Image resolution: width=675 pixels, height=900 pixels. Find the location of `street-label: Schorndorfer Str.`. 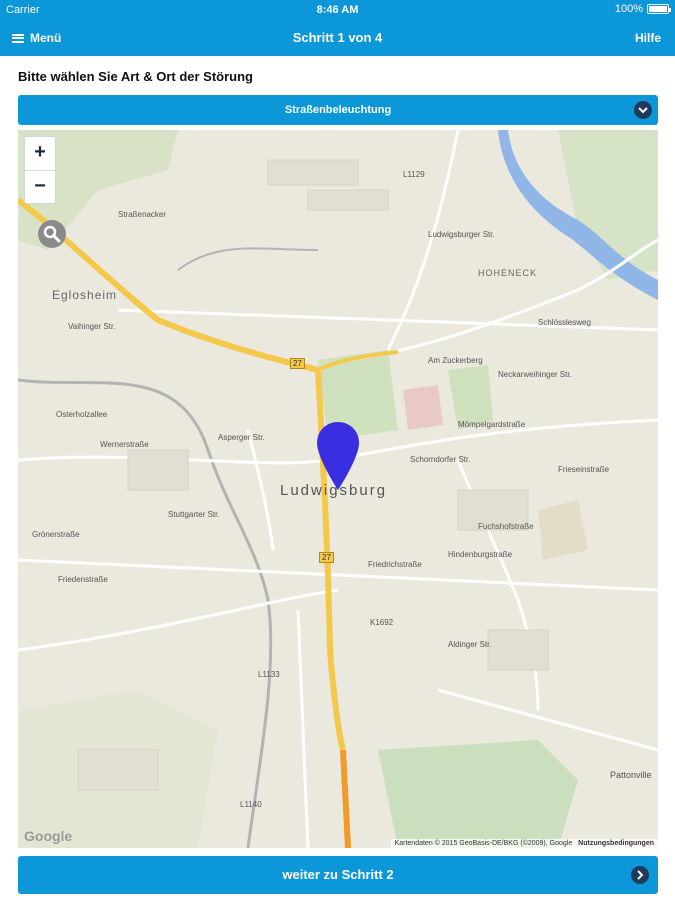

street-label: Schorndorfer Str. is located at coordinates (440, 459).